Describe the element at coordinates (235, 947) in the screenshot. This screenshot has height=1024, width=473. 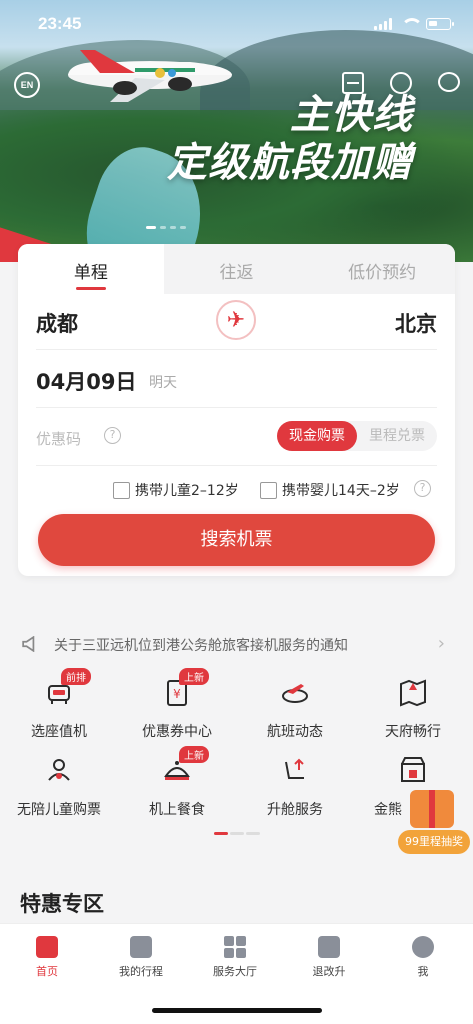
I see `grid-icon` at that location.